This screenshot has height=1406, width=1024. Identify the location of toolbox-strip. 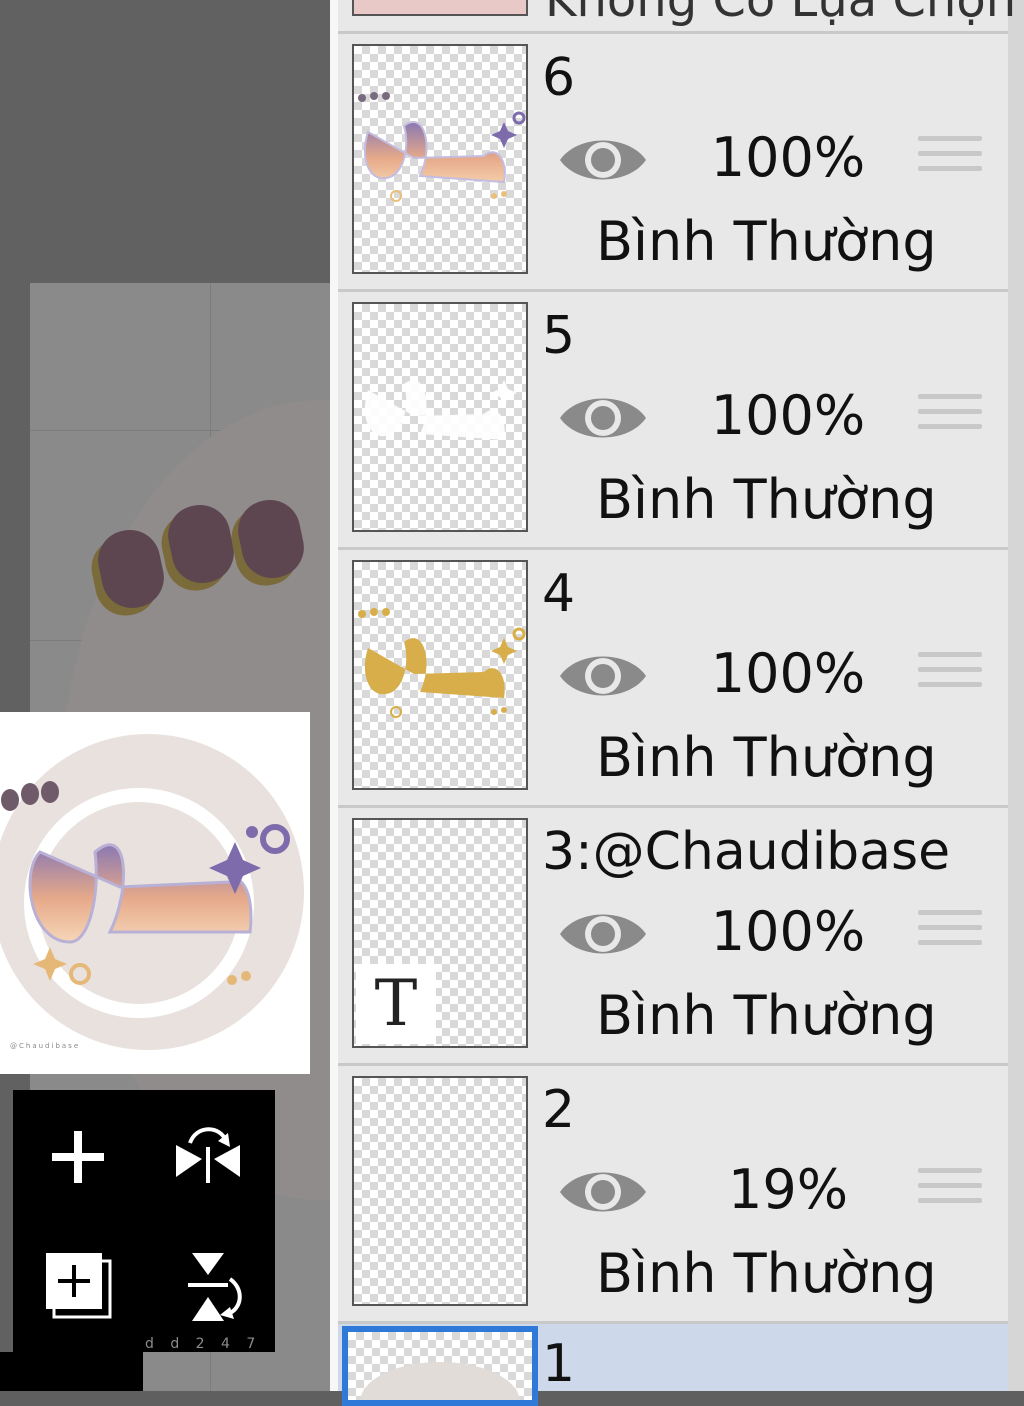
(71, 1371).